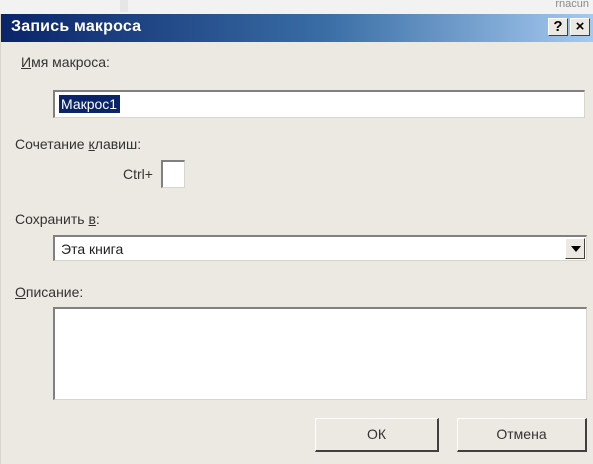 The width and height of the screenshot is (593, 464). Describe the element at coordinates (70, 62) in the screenshot. I see `macro-name-label-text: мя макроса:` at that location.